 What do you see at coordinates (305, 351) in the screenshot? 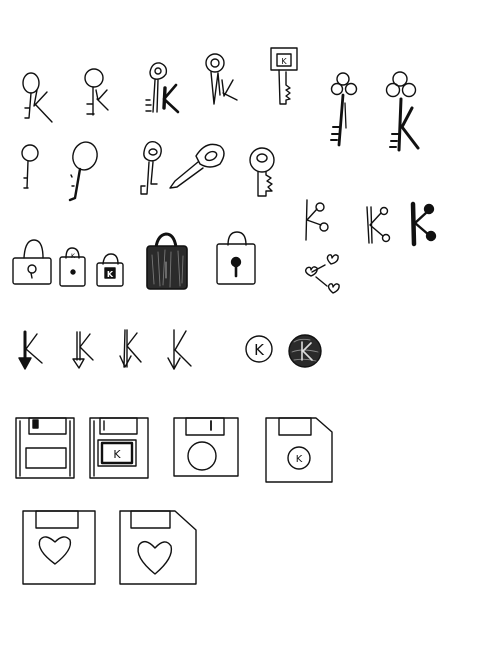
I see `k-circle-filled-icon` at bounding box center [305, 351].